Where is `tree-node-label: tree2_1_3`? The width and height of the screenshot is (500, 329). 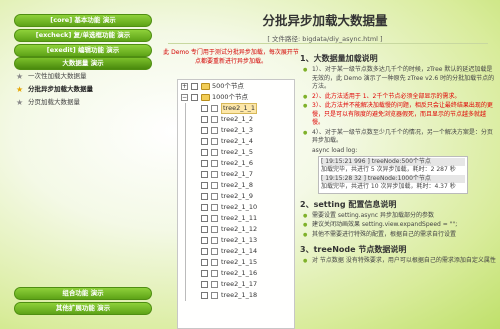
tree-node-label: tree2_1_3 is located at coordinates (237, 130).